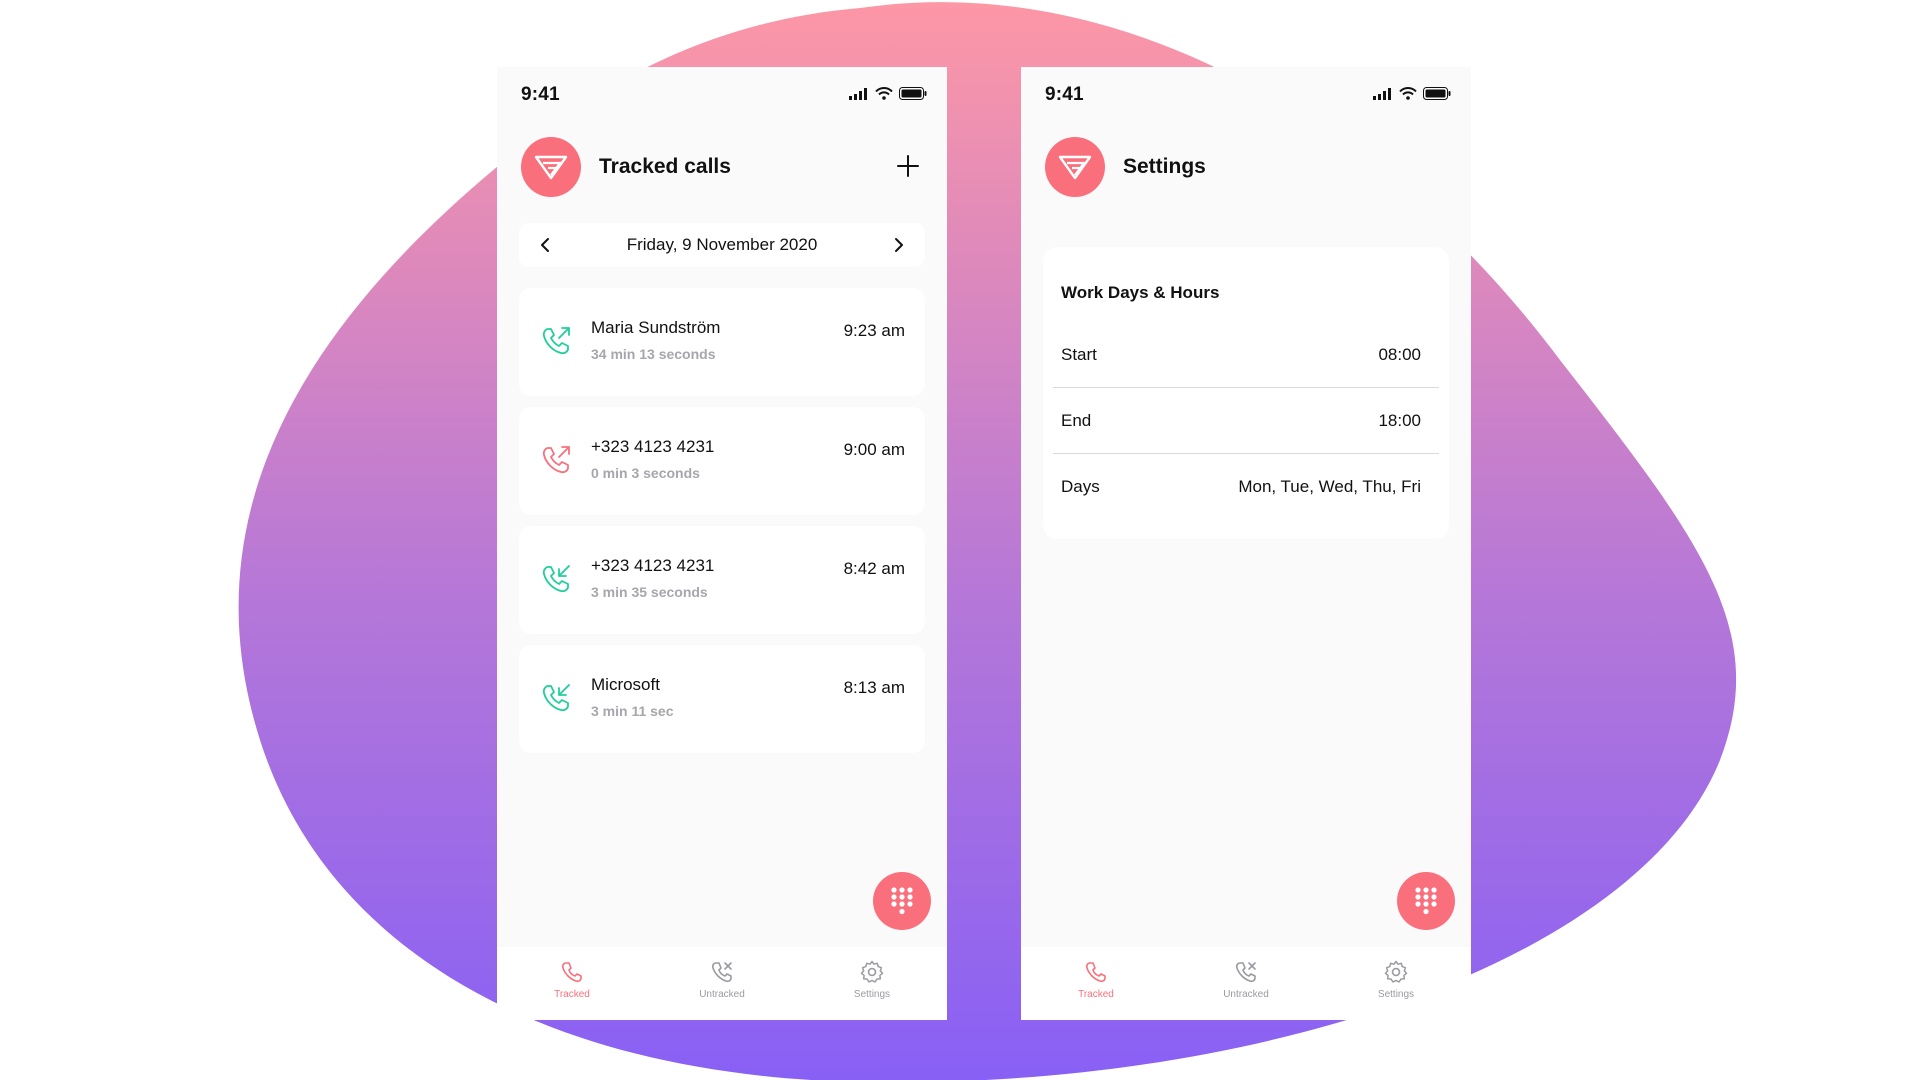 The image size is (1920, 1080). I want to click on start-time-row: Start 08:00, so click(1246, 357).